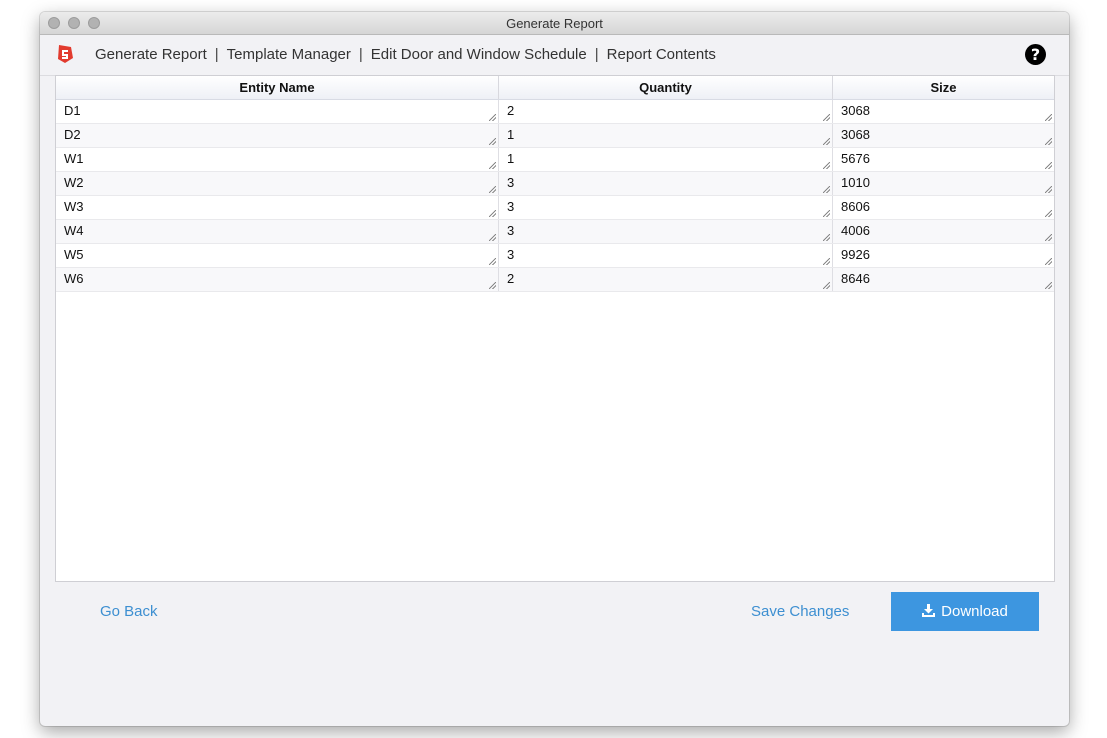 The image size is (1107, 738). I want to click on table-cell-entity-name: D2, so click(277, 135).